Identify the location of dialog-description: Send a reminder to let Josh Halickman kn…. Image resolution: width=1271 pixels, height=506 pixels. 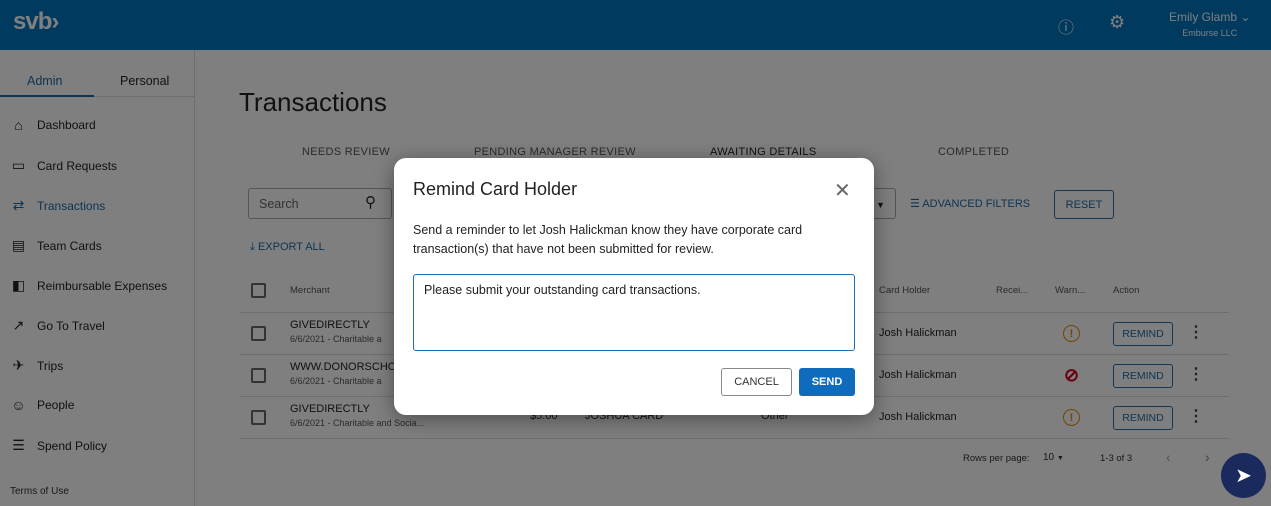
(608, 239).